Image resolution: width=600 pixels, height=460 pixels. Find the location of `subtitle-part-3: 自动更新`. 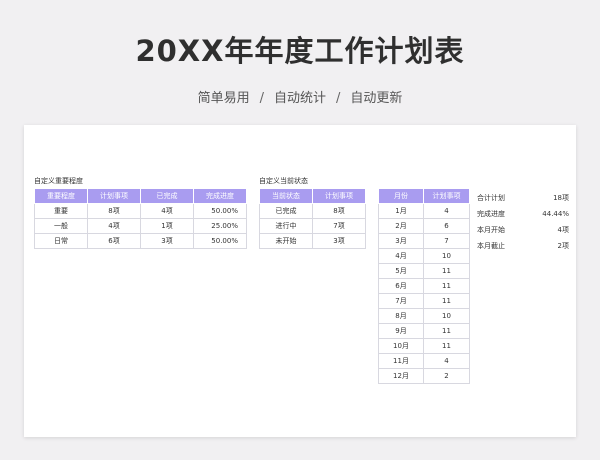

subtitle-part-3: 自动更新 is located at coordinates (376, 98).